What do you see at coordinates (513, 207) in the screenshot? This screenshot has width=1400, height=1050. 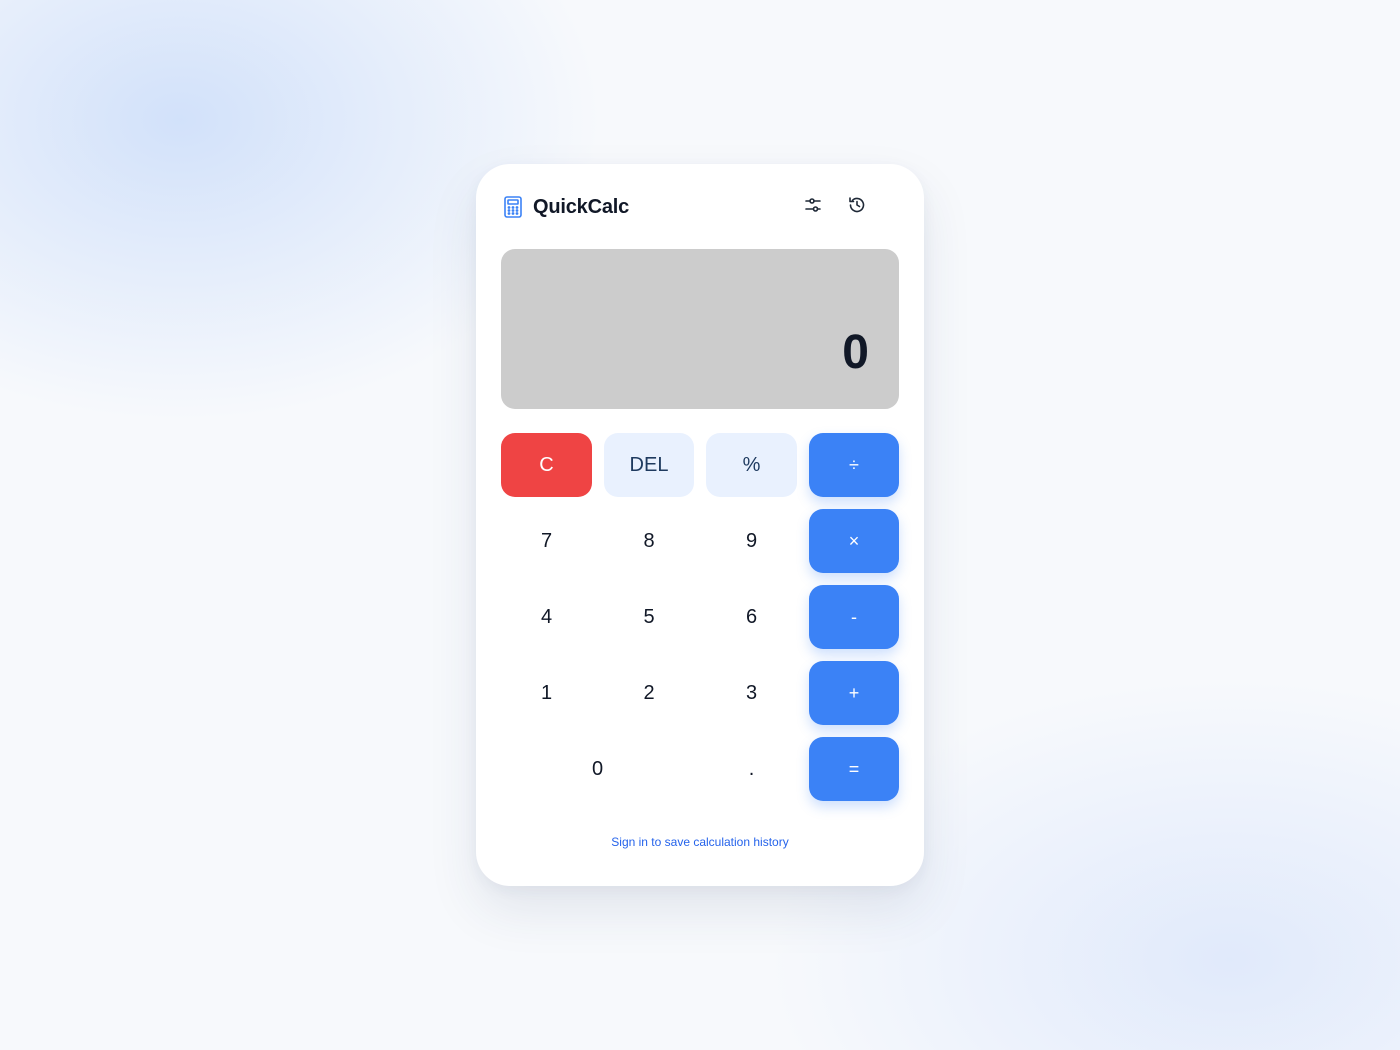 I see `calculator-icon` at bounding box center [513, 207].